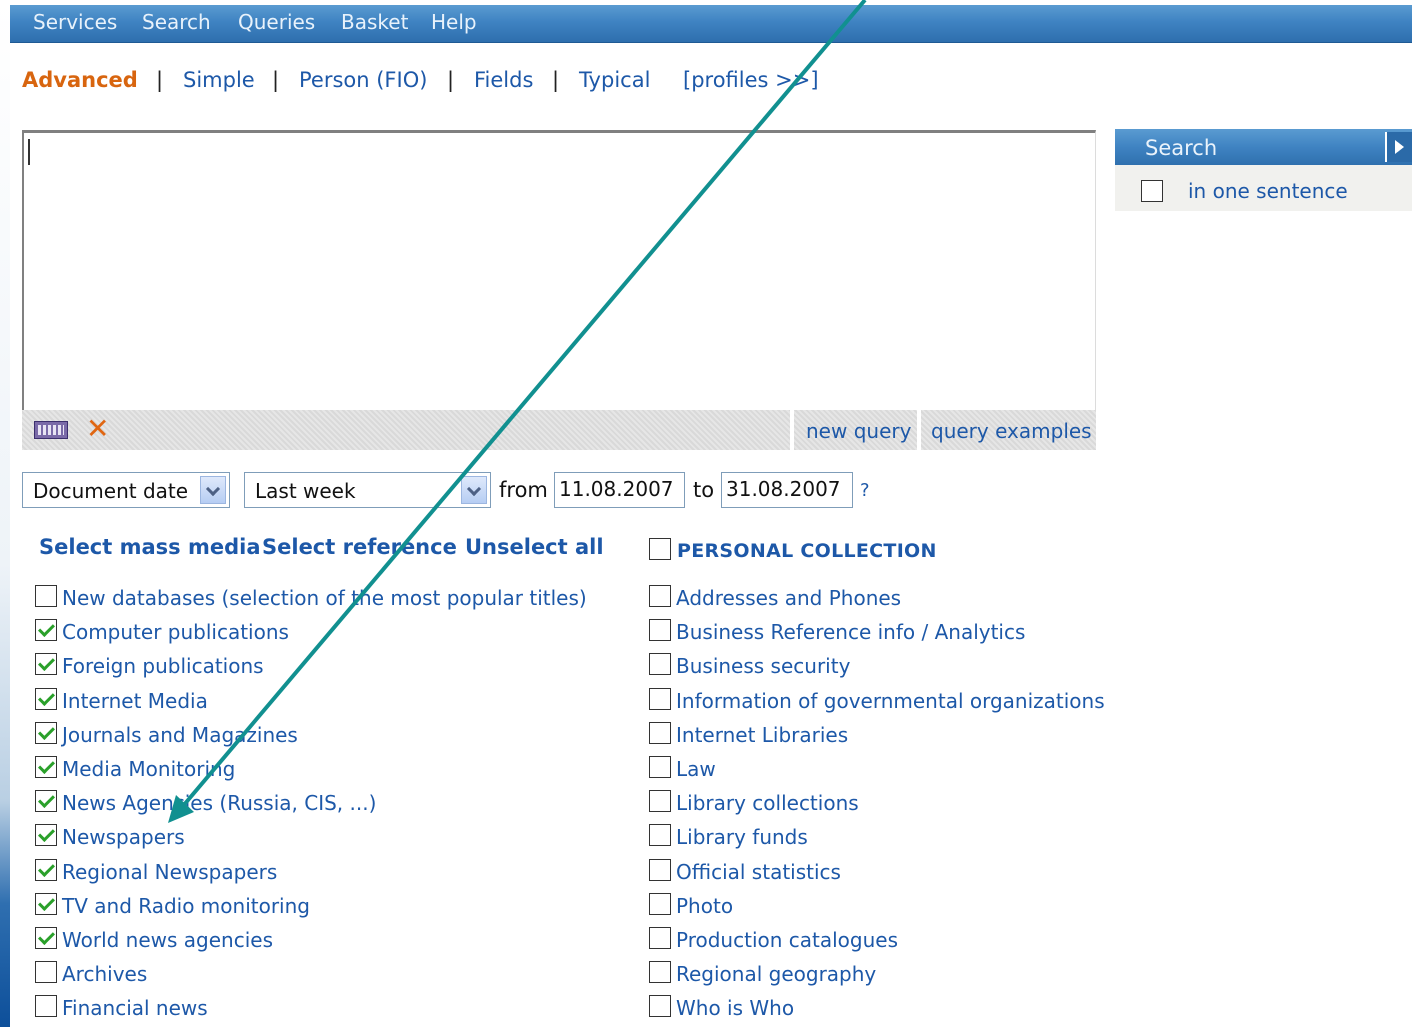 Image resolution: width=1412 pixels, height=1027 pixels. What do you see at coordinates (711, 24) in the screenshot?
I see `menu-bar: Services Search Queries Basket Help` at bounding box center [711, 24].